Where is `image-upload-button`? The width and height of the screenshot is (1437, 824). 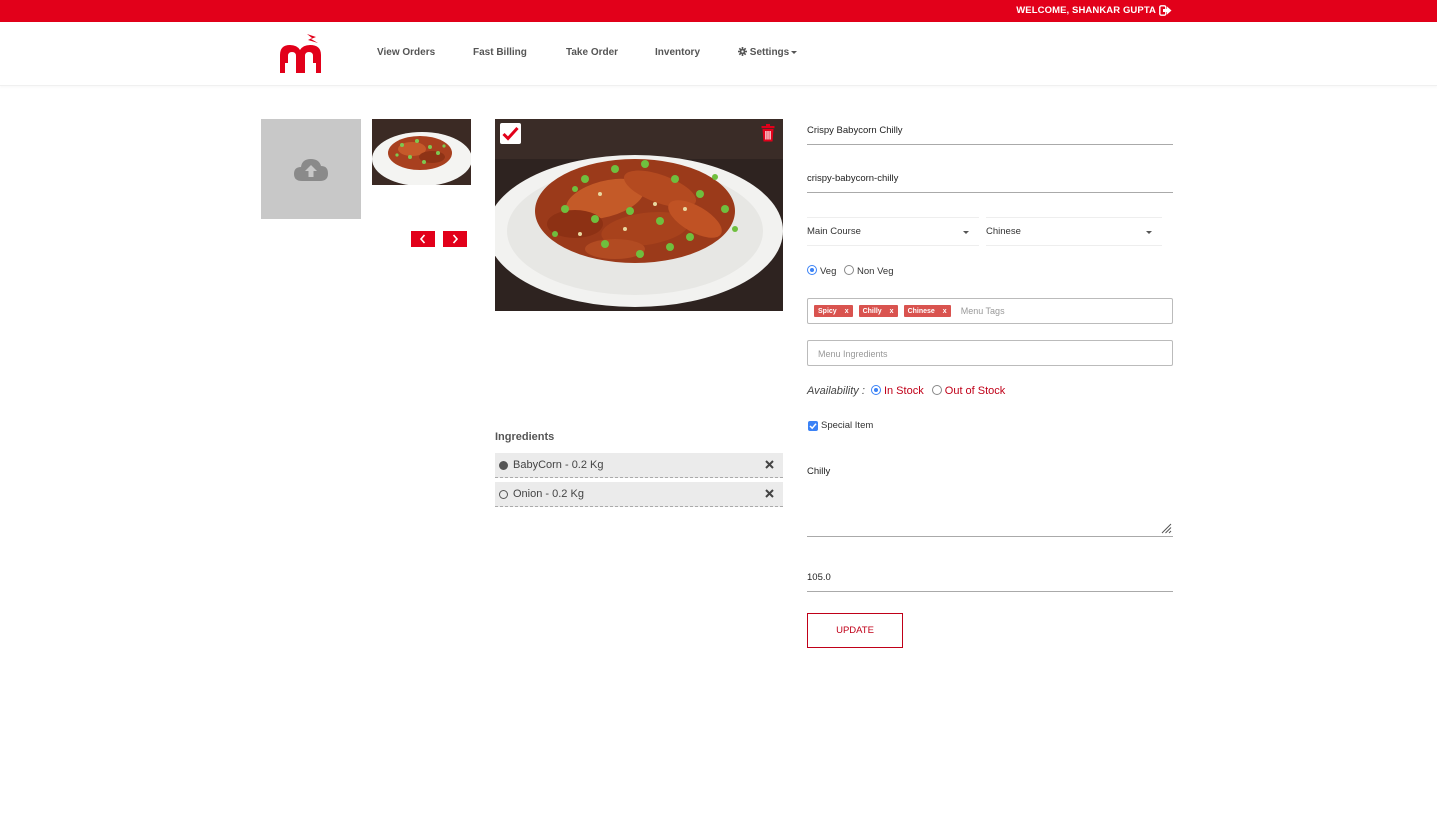 image-upload-button is located at coordinates (311, 169).